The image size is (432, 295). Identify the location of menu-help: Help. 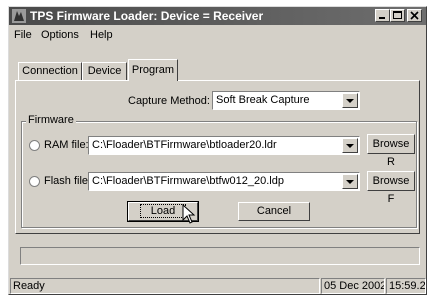
(101, 35).